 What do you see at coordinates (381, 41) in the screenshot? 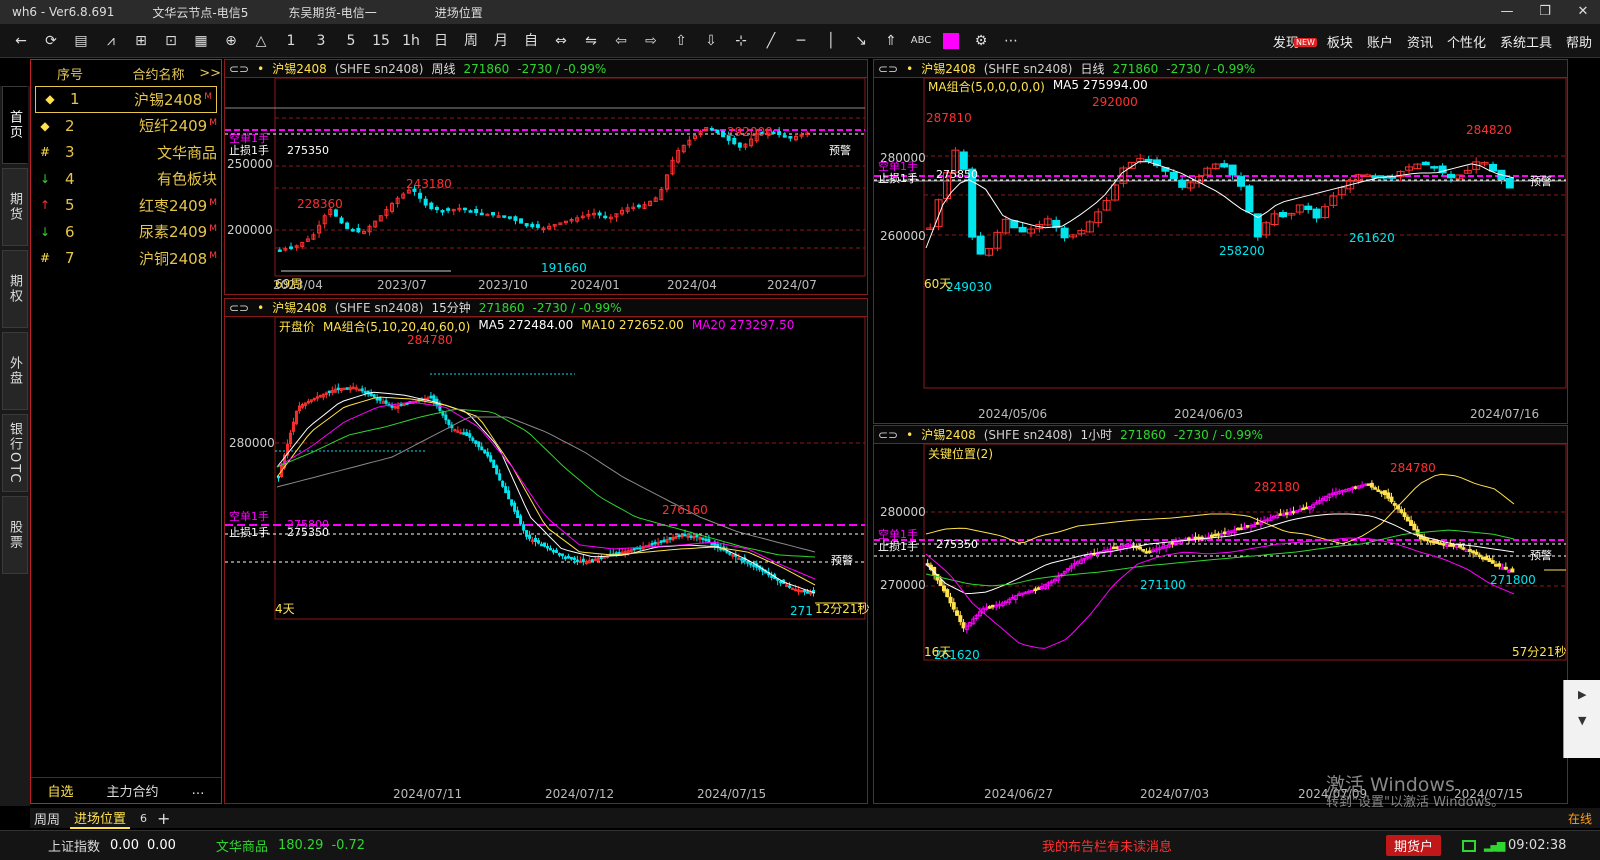
I see `period-15m-button: 15` at bounding box center [381, 41].